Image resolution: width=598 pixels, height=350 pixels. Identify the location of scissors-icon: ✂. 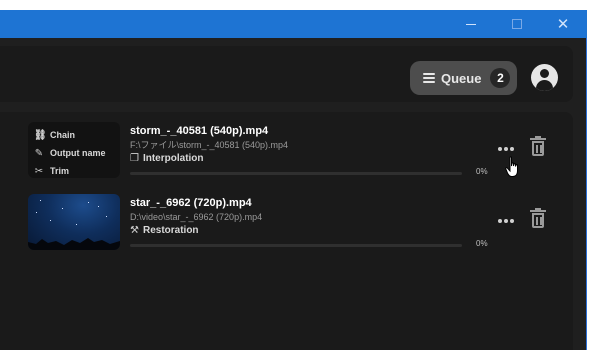
(39, 171).